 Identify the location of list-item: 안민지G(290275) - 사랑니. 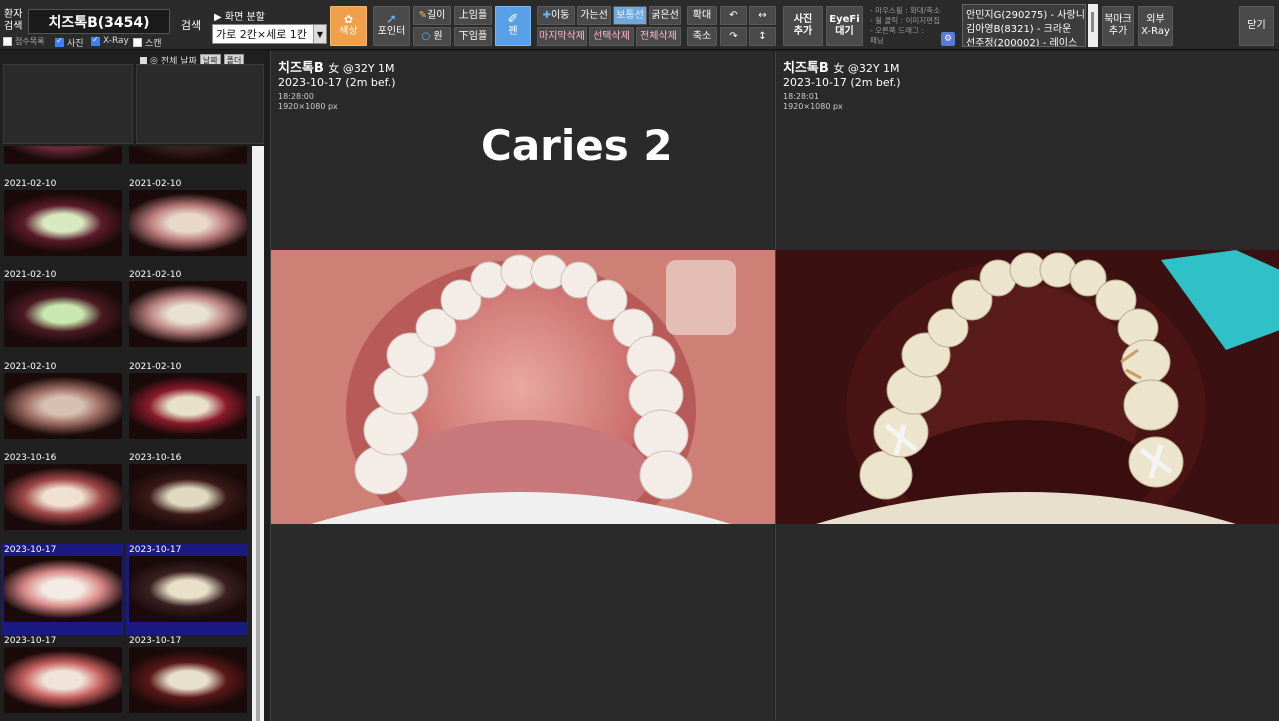
(1024, 13).